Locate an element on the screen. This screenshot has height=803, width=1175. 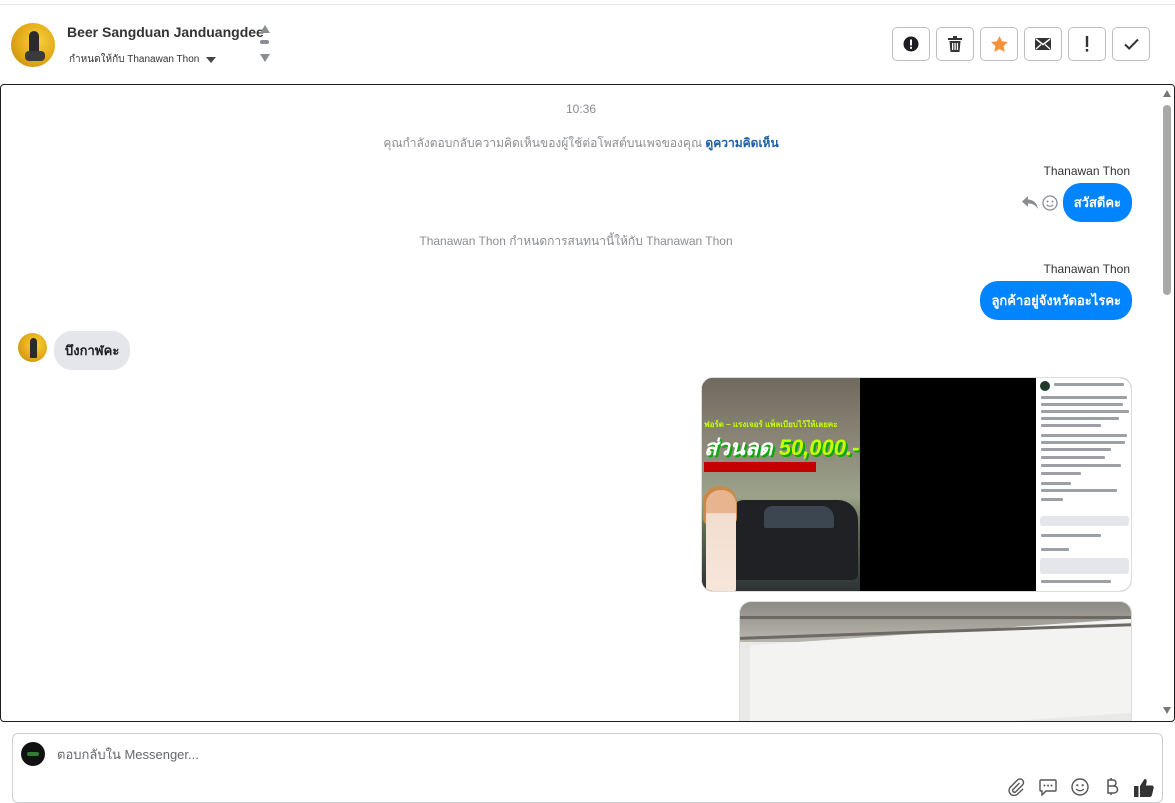
contact-name: Beer Sangduan Janduangdee is located at coordinates (165, 32).